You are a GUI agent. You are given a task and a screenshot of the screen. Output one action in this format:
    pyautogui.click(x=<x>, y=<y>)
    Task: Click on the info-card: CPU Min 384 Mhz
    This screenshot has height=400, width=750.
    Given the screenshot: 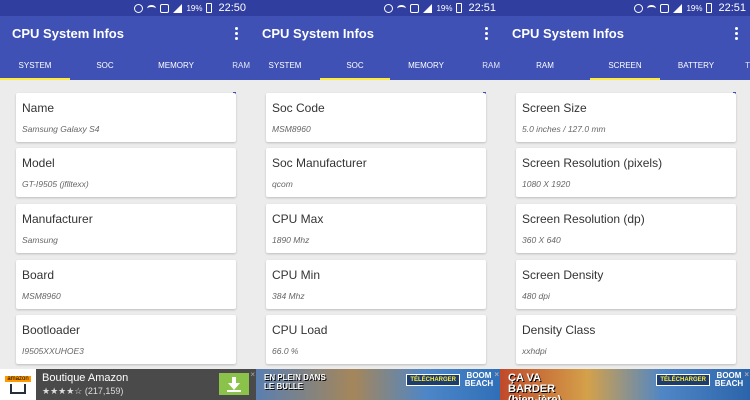 What is the action you would take?
    pyautogui.click(x=376, y=284)
    